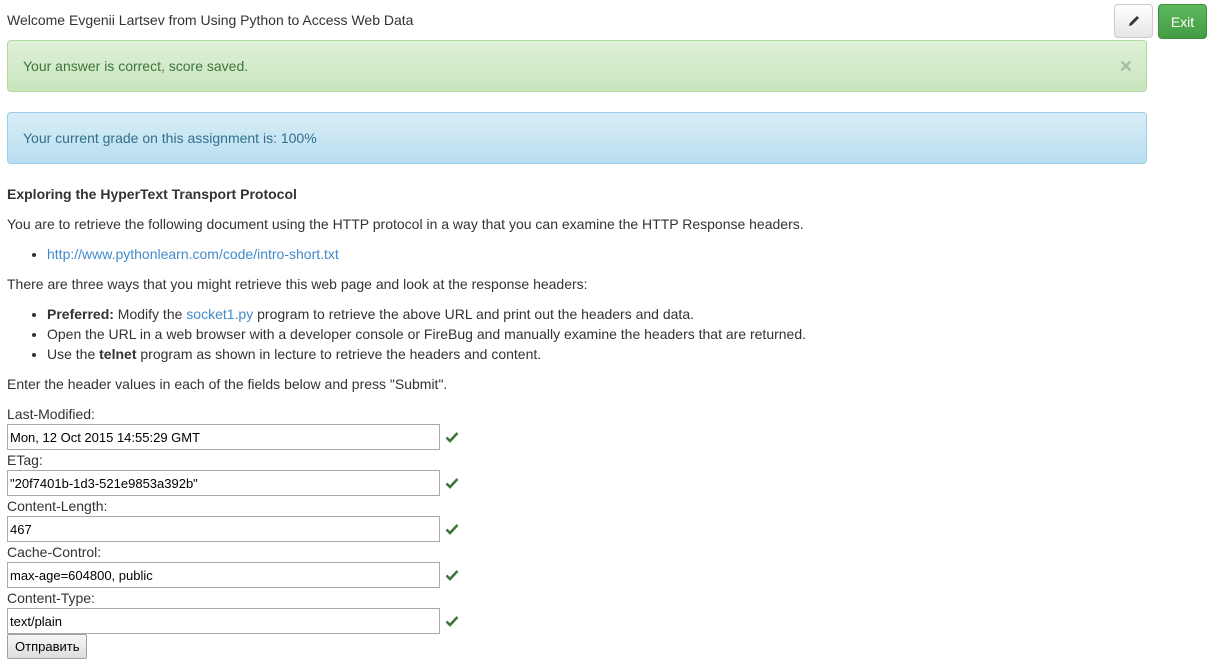 The height and width of the screenshot is (669, 1217). I want to click on preferred-label: Preferred:, so click(80, 314).